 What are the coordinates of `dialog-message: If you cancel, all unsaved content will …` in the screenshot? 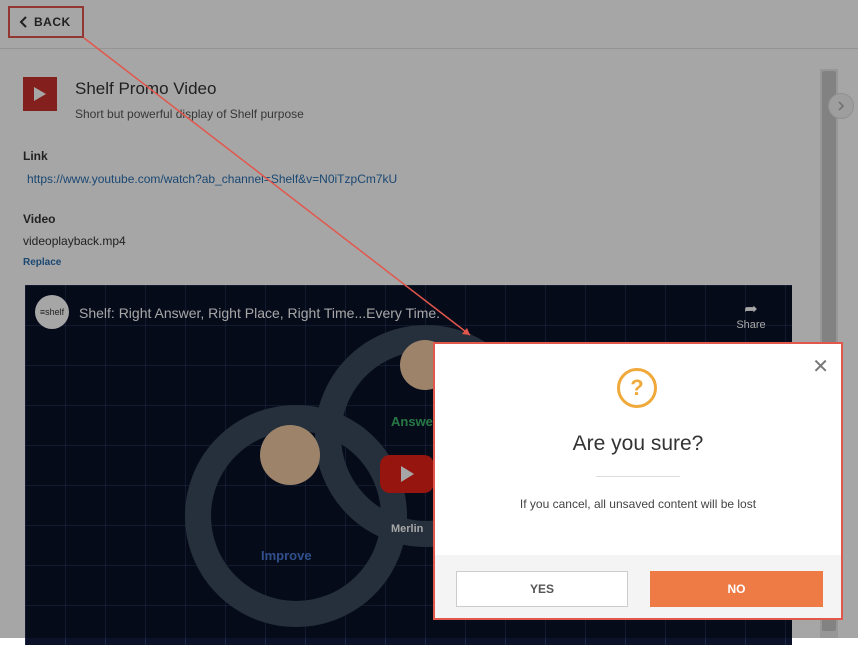 It's located at (638, 504).